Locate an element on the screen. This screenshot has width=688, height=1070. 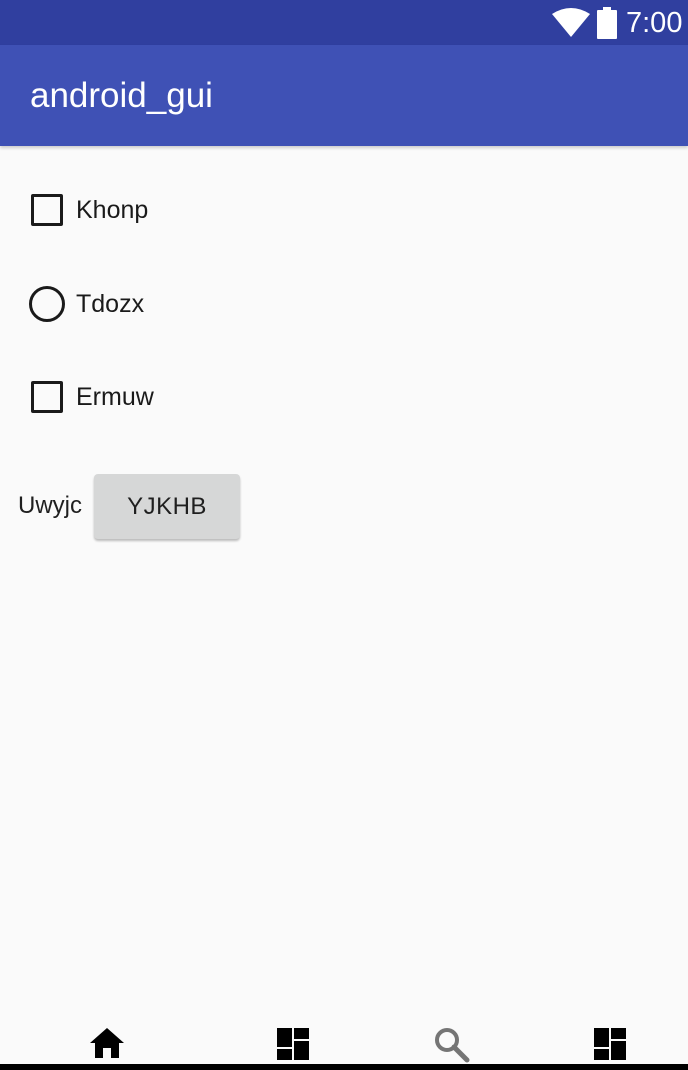
checkbox-label: Khonp is located at coordinates (112, 210).